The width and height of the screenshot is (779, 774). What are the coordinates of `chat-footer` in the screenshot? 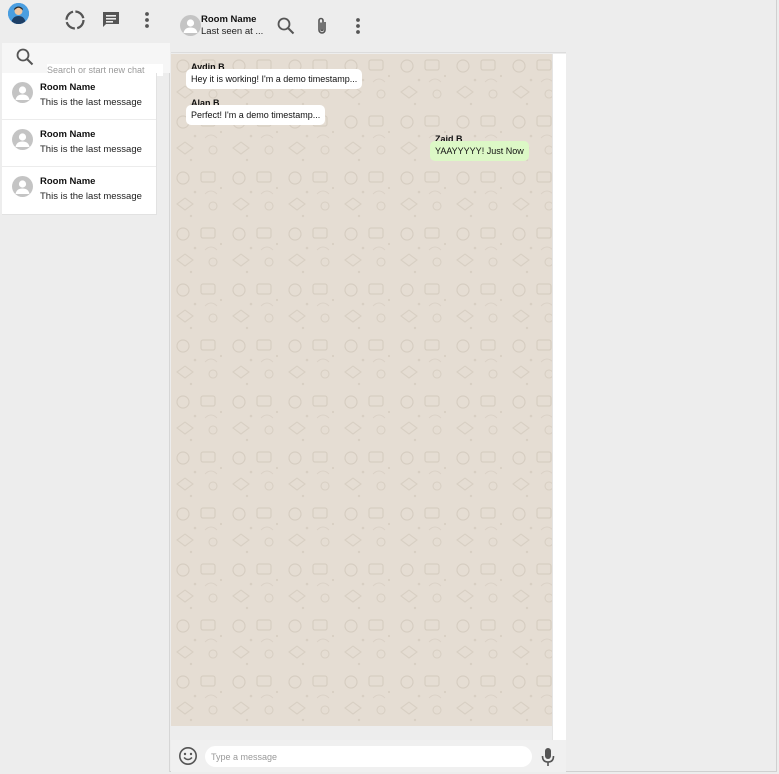 It's located at (368, 756).